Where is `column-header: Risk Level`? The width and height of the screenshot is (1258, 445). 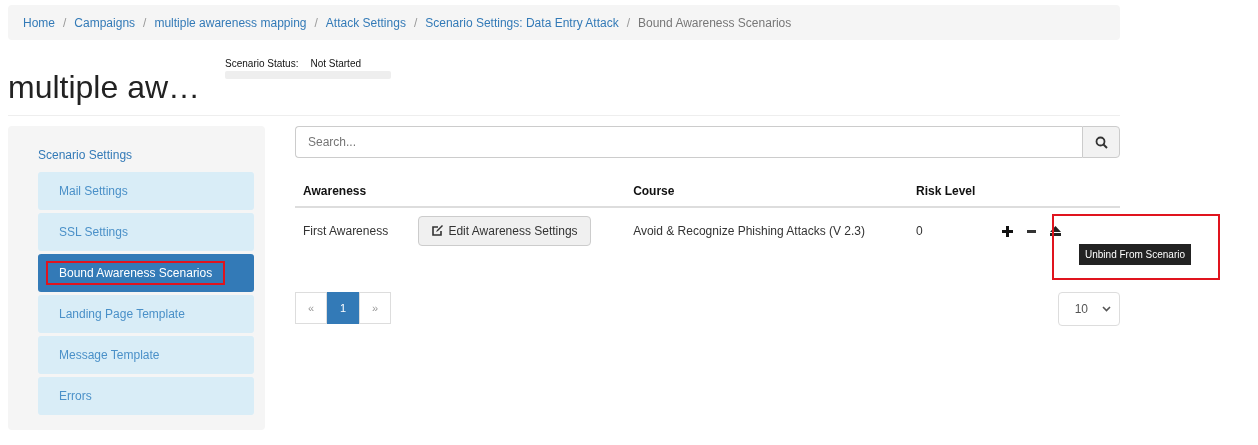 column-header: Risk Level is located at coordinates (950, 192).